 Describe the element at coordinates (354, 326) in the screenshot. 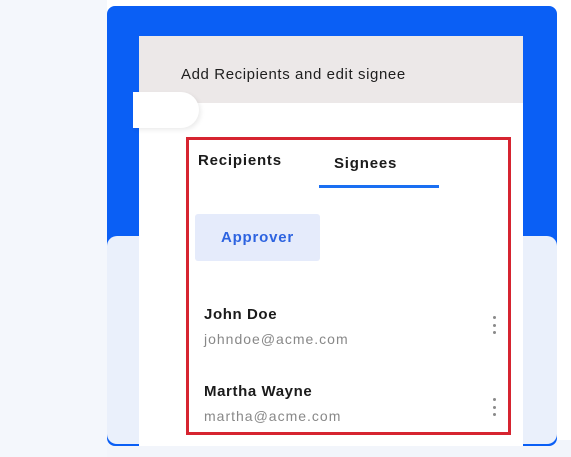

I see `signee-list-item: John Doe johndoe@acme.com` at that location.